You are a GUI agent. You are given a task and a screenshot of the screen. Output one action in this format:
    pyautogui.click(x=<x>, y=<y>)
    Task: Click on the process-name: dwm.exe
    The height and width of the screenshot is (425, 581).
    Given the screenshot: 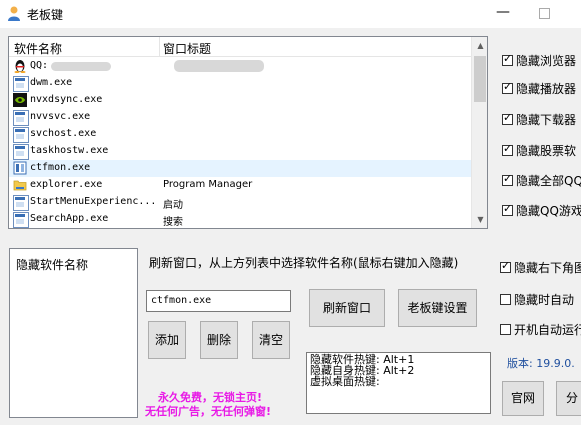 What is the action you would take?
    pyautogui.click(x=51, y=82)
    